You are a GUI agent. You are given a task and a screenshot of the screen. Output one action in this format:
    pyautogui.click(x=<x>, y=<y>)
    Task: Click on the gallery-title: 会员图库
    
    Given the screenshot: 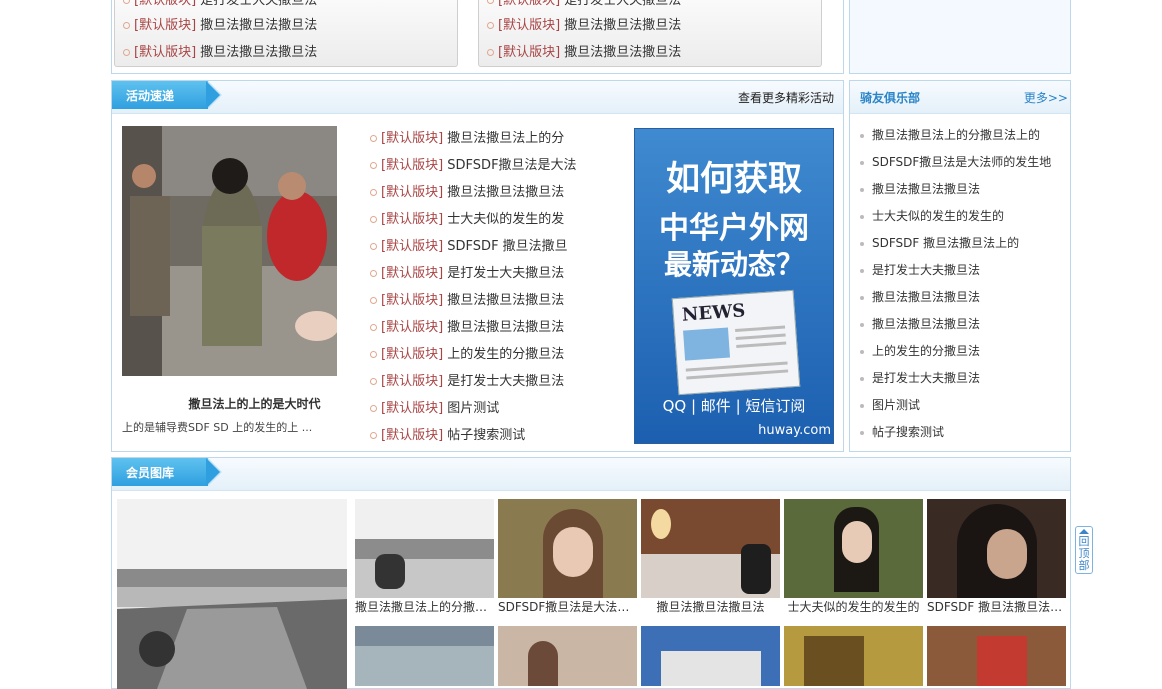 What is the action you would take?
    pyautogui.click(x=150, y=473)
    